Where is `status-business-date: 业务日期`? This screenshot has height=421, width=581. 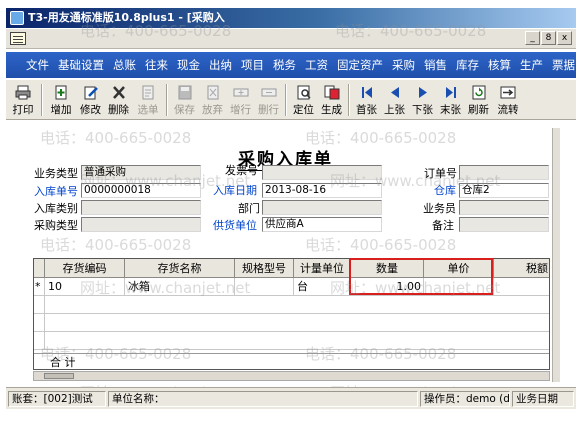
status-business-date: 业务日期 is located at coordinates (543, 399).